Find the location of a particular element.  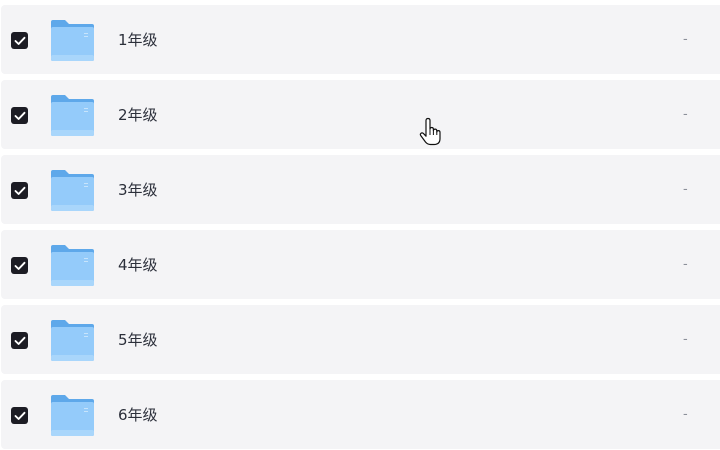

file-name: 6年级 is located at coordinates (138, 415).